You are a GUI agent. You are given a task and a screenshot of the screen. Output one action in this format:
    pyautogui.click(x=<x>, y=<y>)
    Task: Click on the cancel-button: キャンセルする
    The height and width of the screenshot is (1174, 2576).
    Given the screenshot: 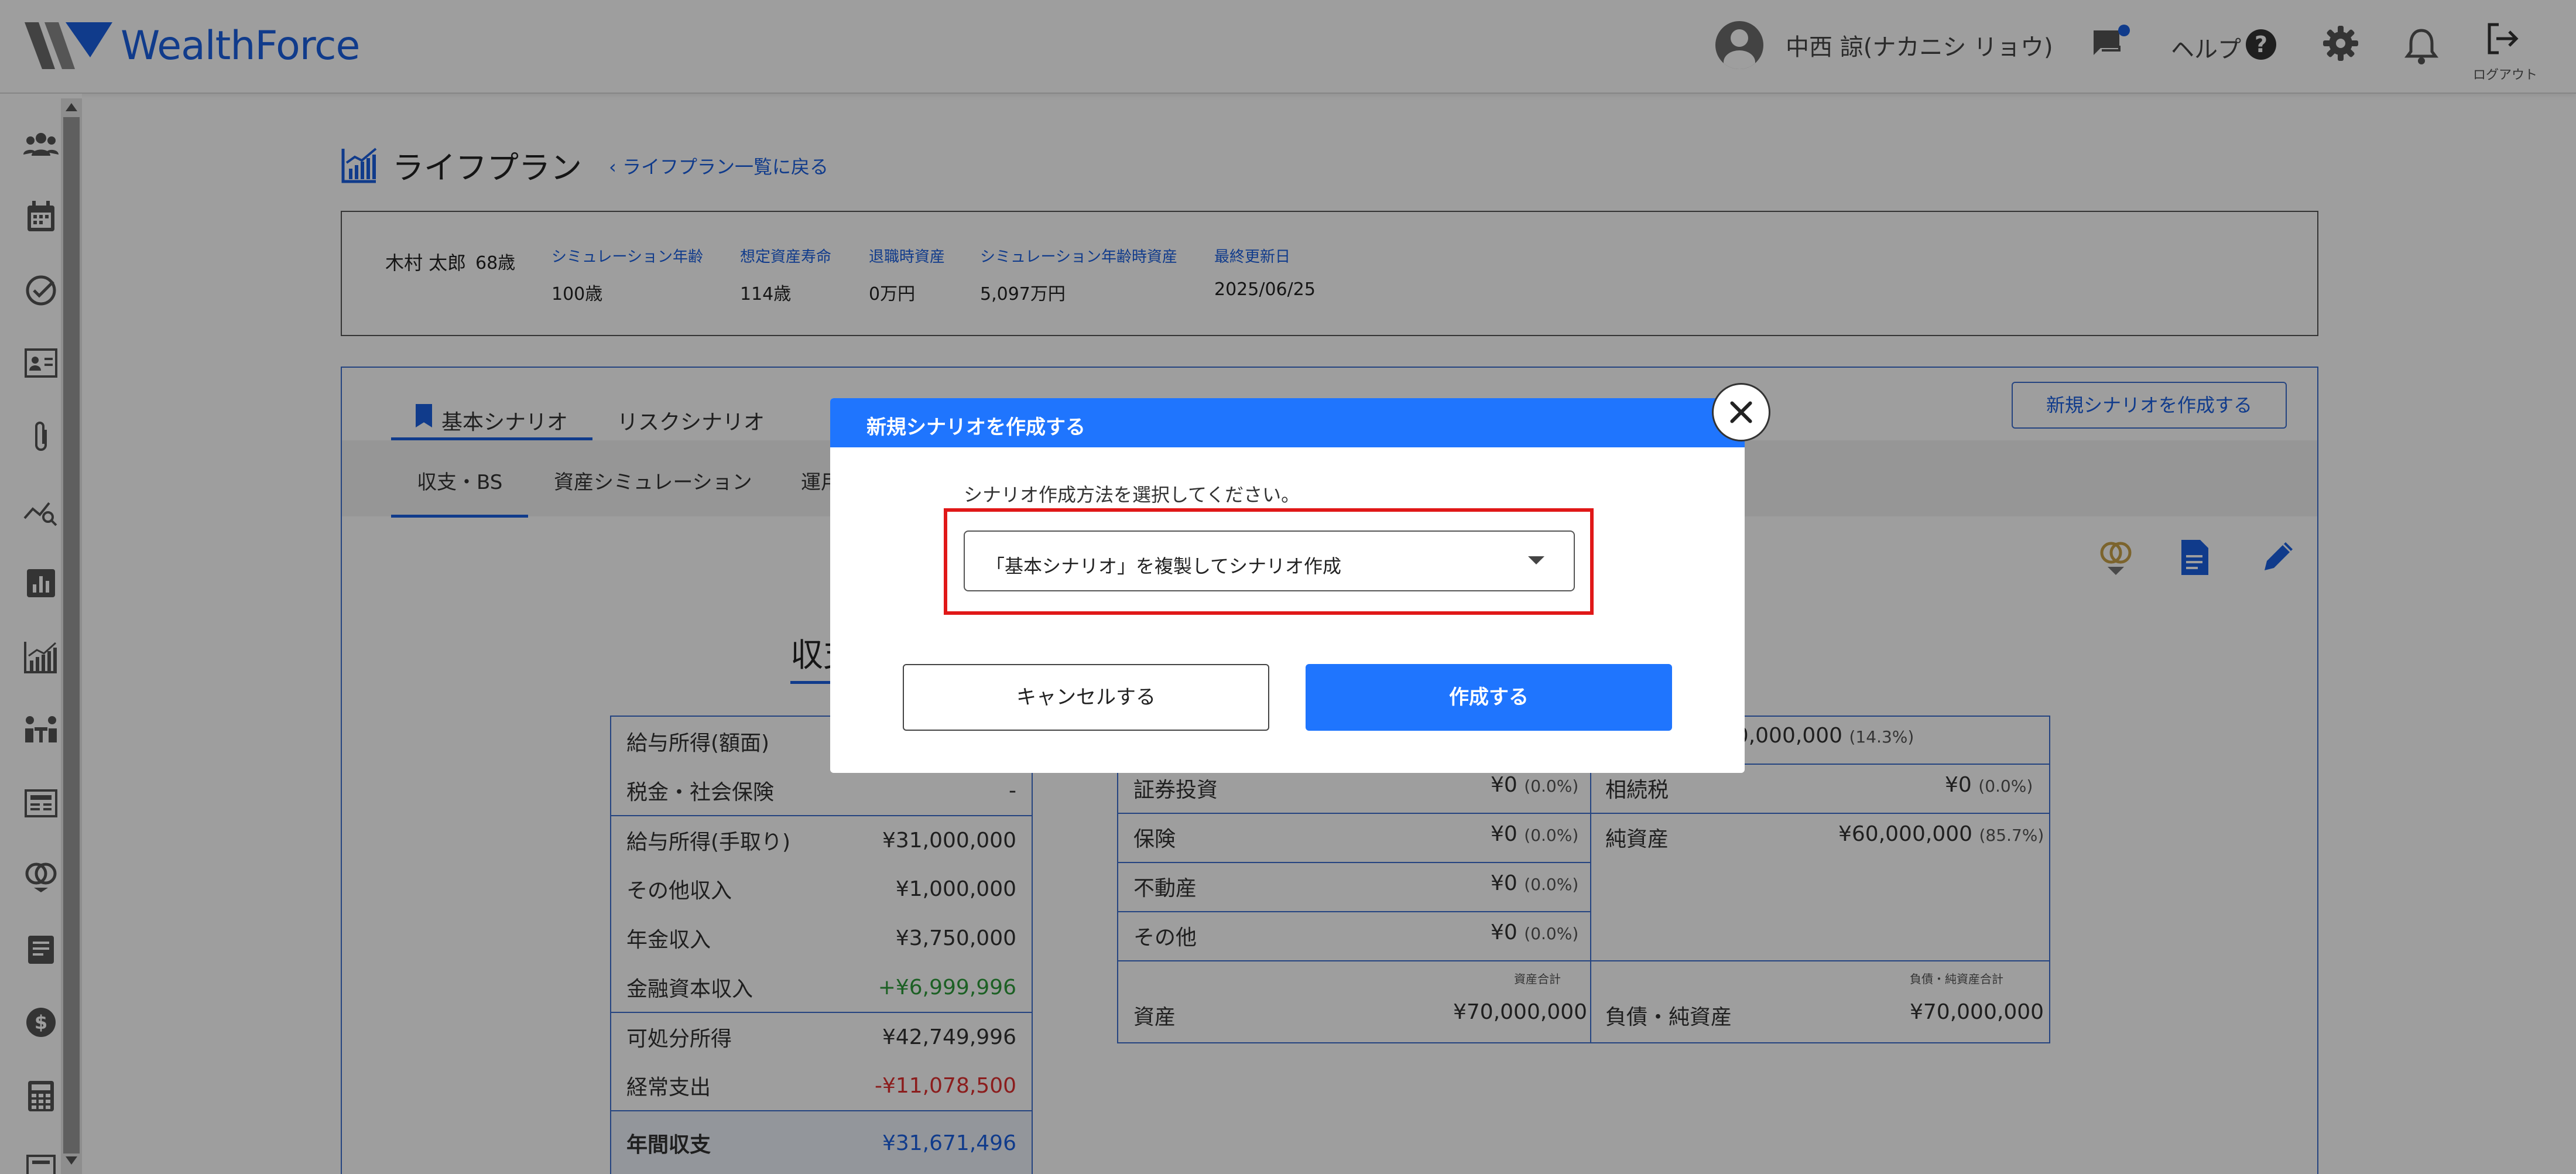 What is the action you would take?
    pyautogui.click(x=1086, y=697)
    